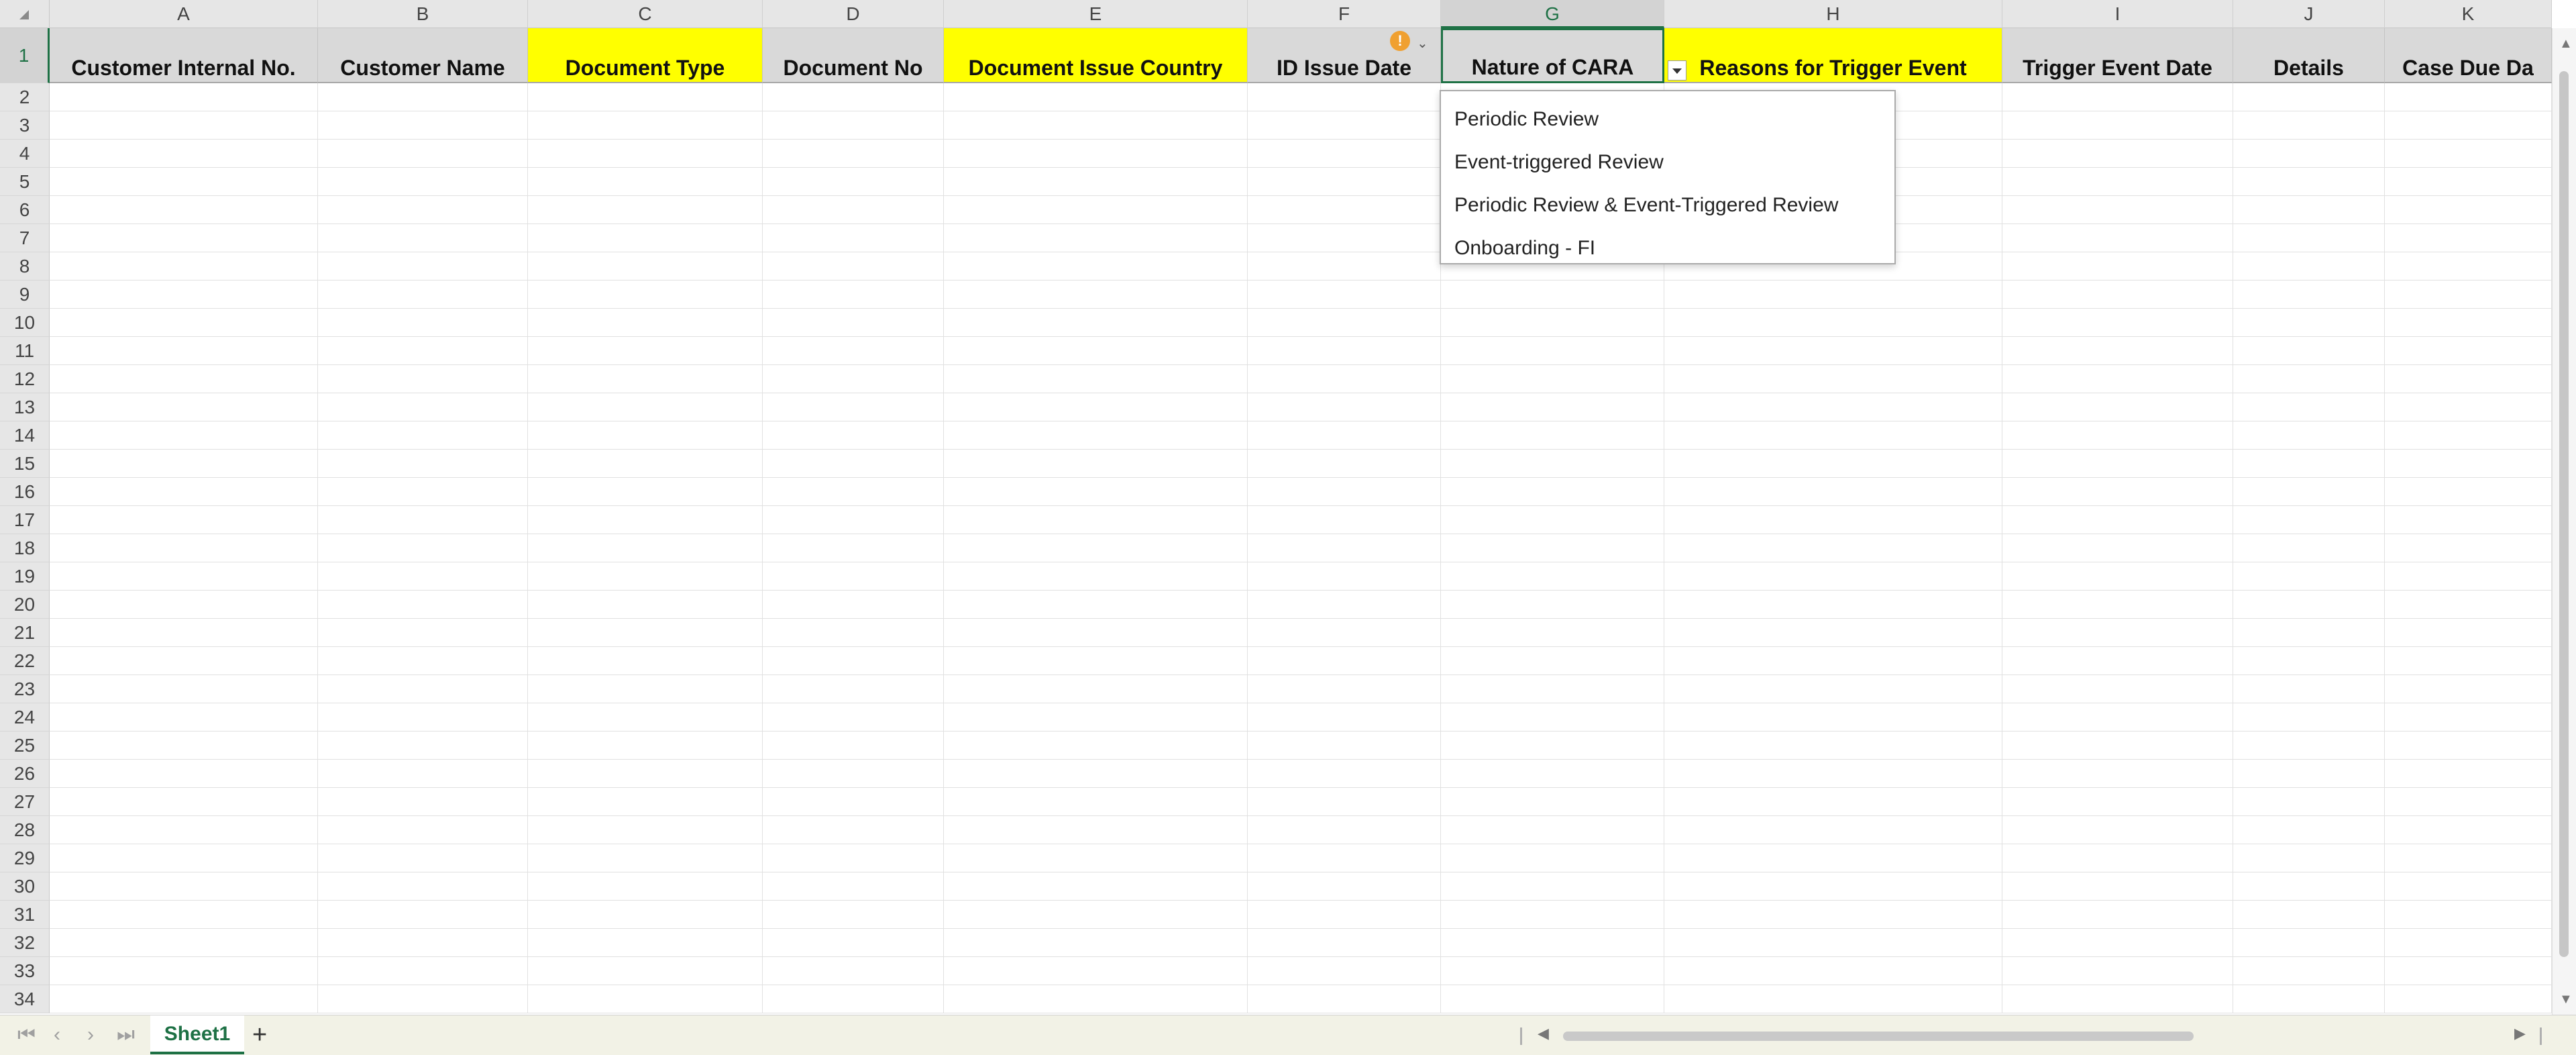 Image resolution: width=2576 pixels, height=1055 pixels. I want to click on header-cell: Reasons for Trigger Event, so click(1833, 56).